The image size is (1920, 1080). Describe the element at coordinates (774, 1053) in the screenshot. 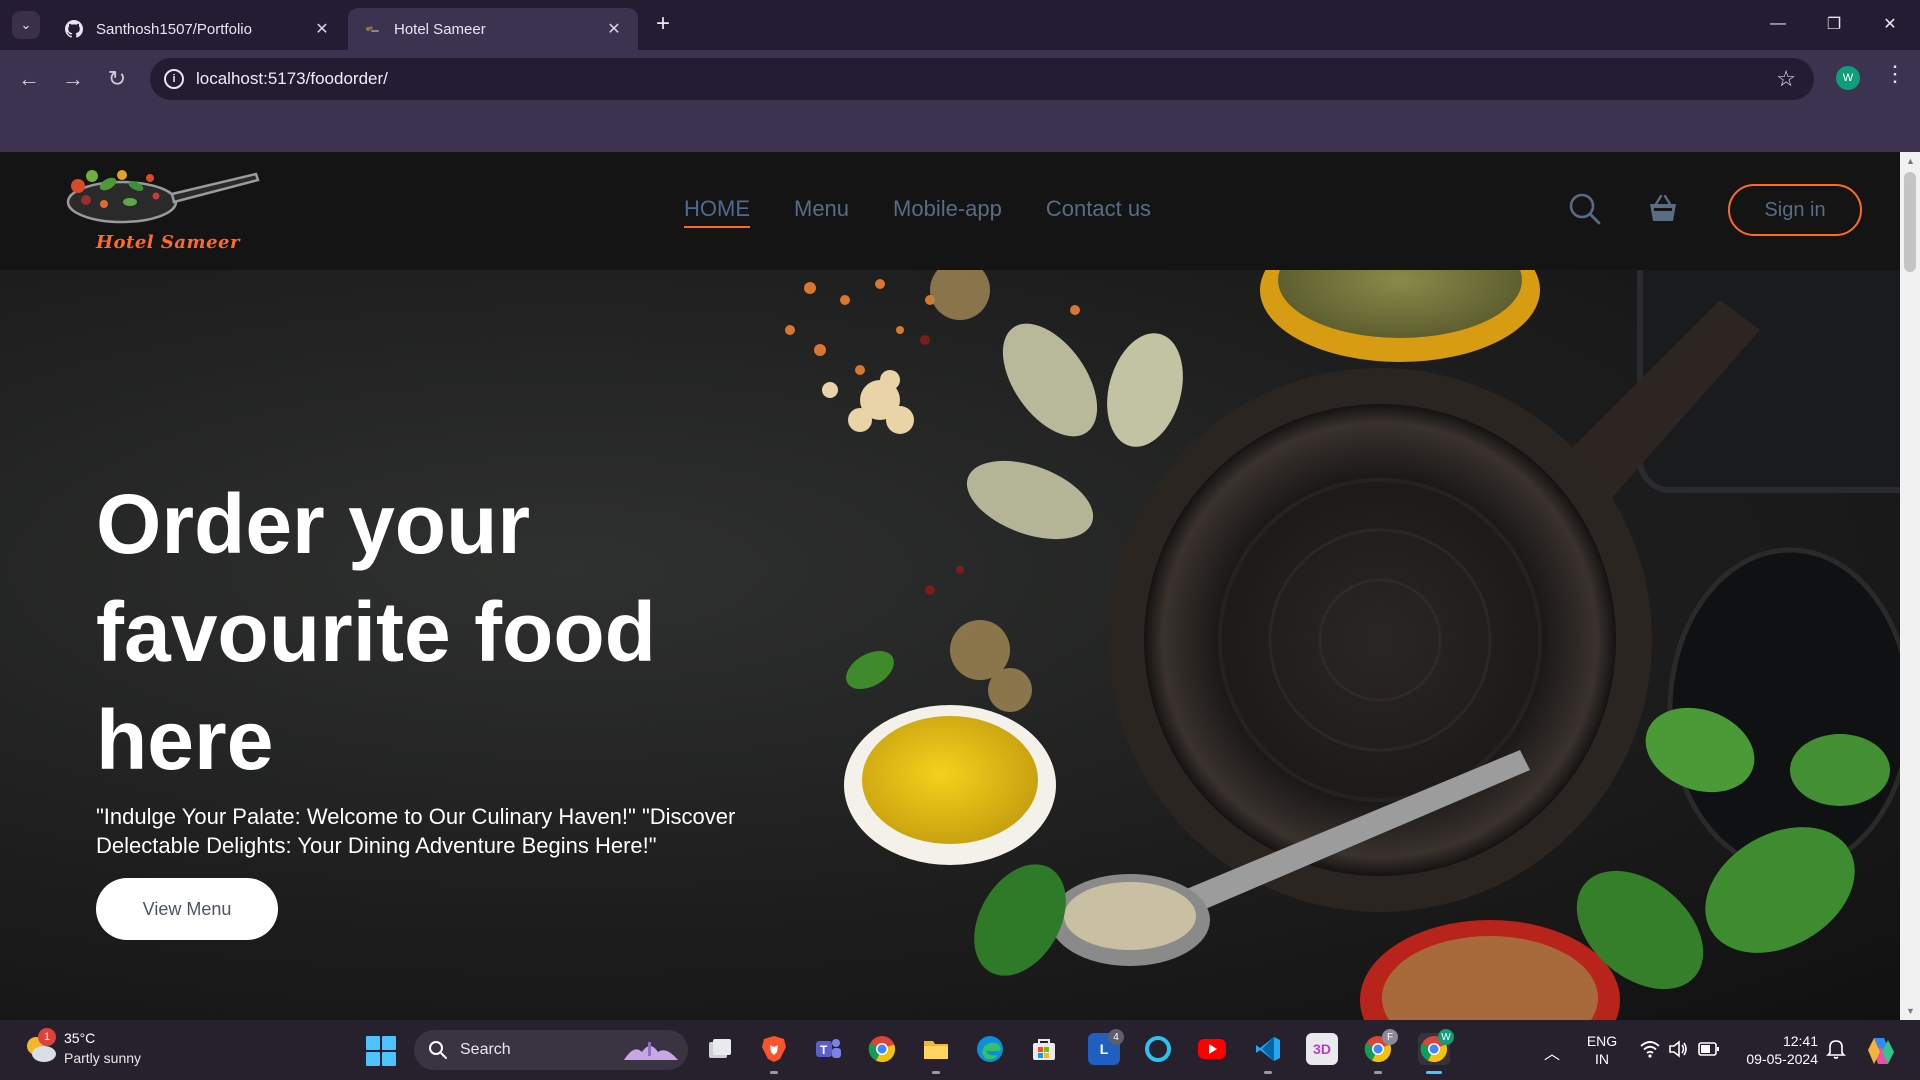

I see `brave-browser-icon` at that location.